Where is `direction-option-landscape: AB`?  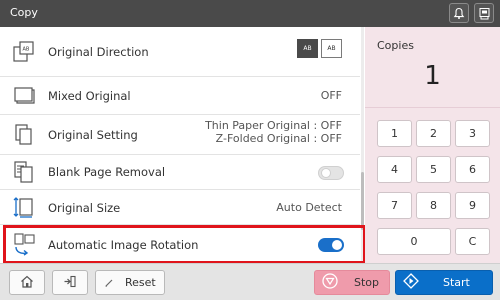
direction-option-landscape: AB is located at coordinates (331, 48).